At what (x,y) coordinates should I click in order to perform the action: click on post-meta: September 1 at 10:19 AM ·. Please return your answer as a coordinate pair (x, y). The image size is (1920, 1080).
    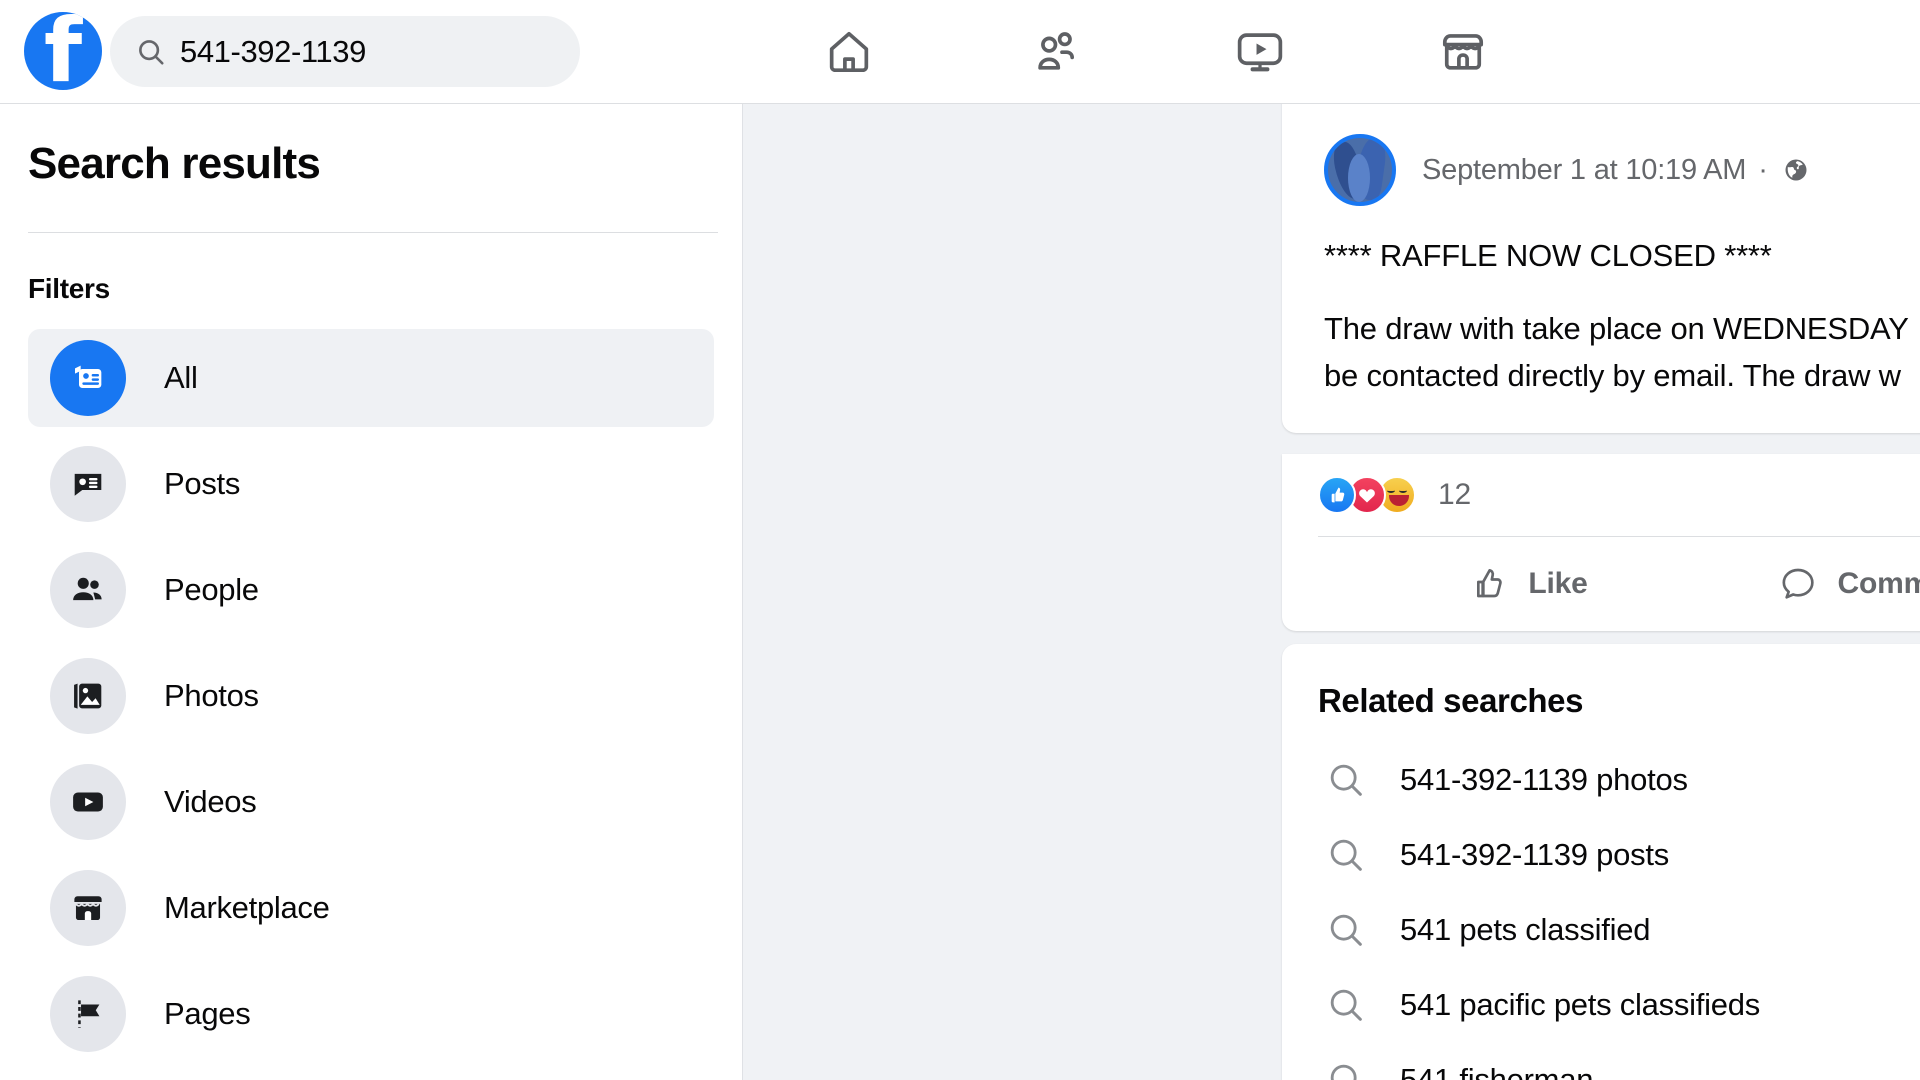
    Looking at the image, I should click on (1616, 170).